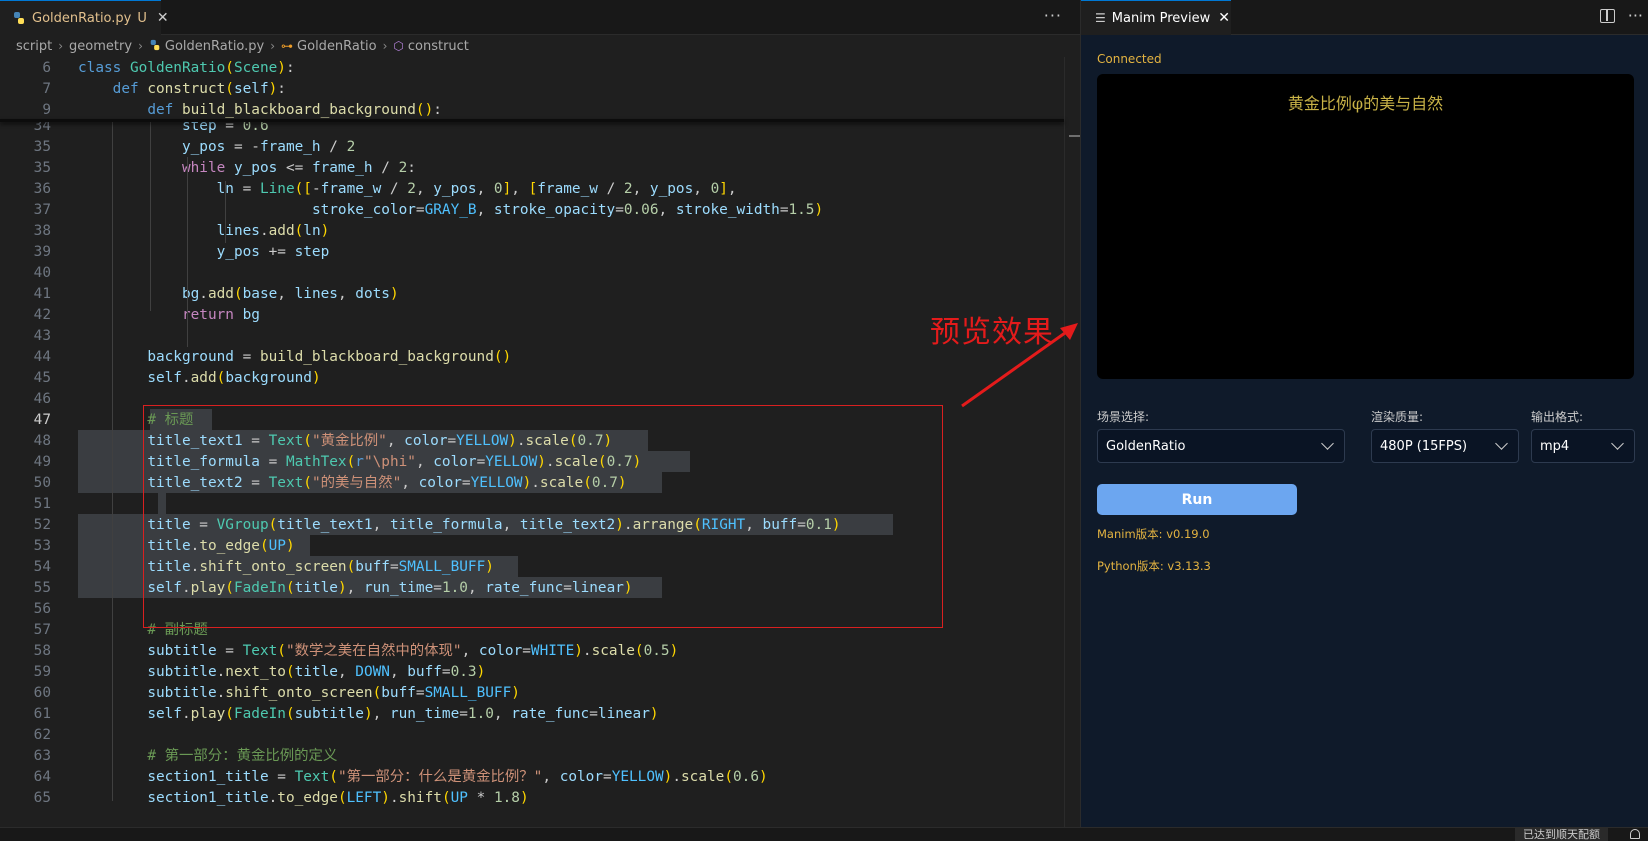 Image resolution: width=1648 pixels, height=841 pixels. Describe the element at coordinates (287, 46) in the screenshot. I see `class-symbol-icon: ⊶` at that location.